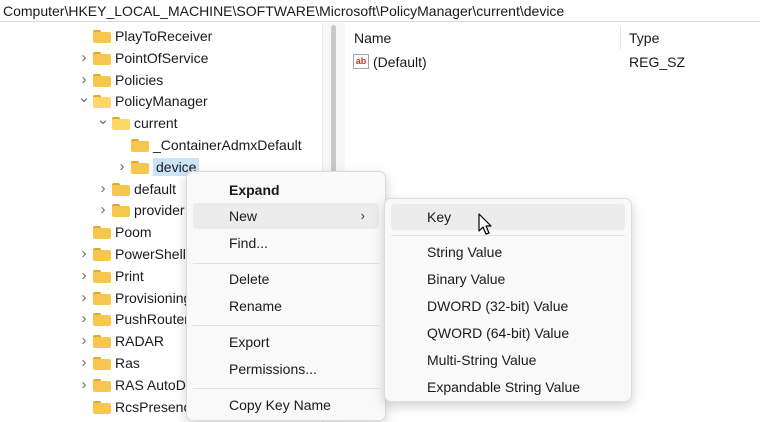 The image size is (760, 422). I want to click on tree-item-label: default, so click(155, 188).